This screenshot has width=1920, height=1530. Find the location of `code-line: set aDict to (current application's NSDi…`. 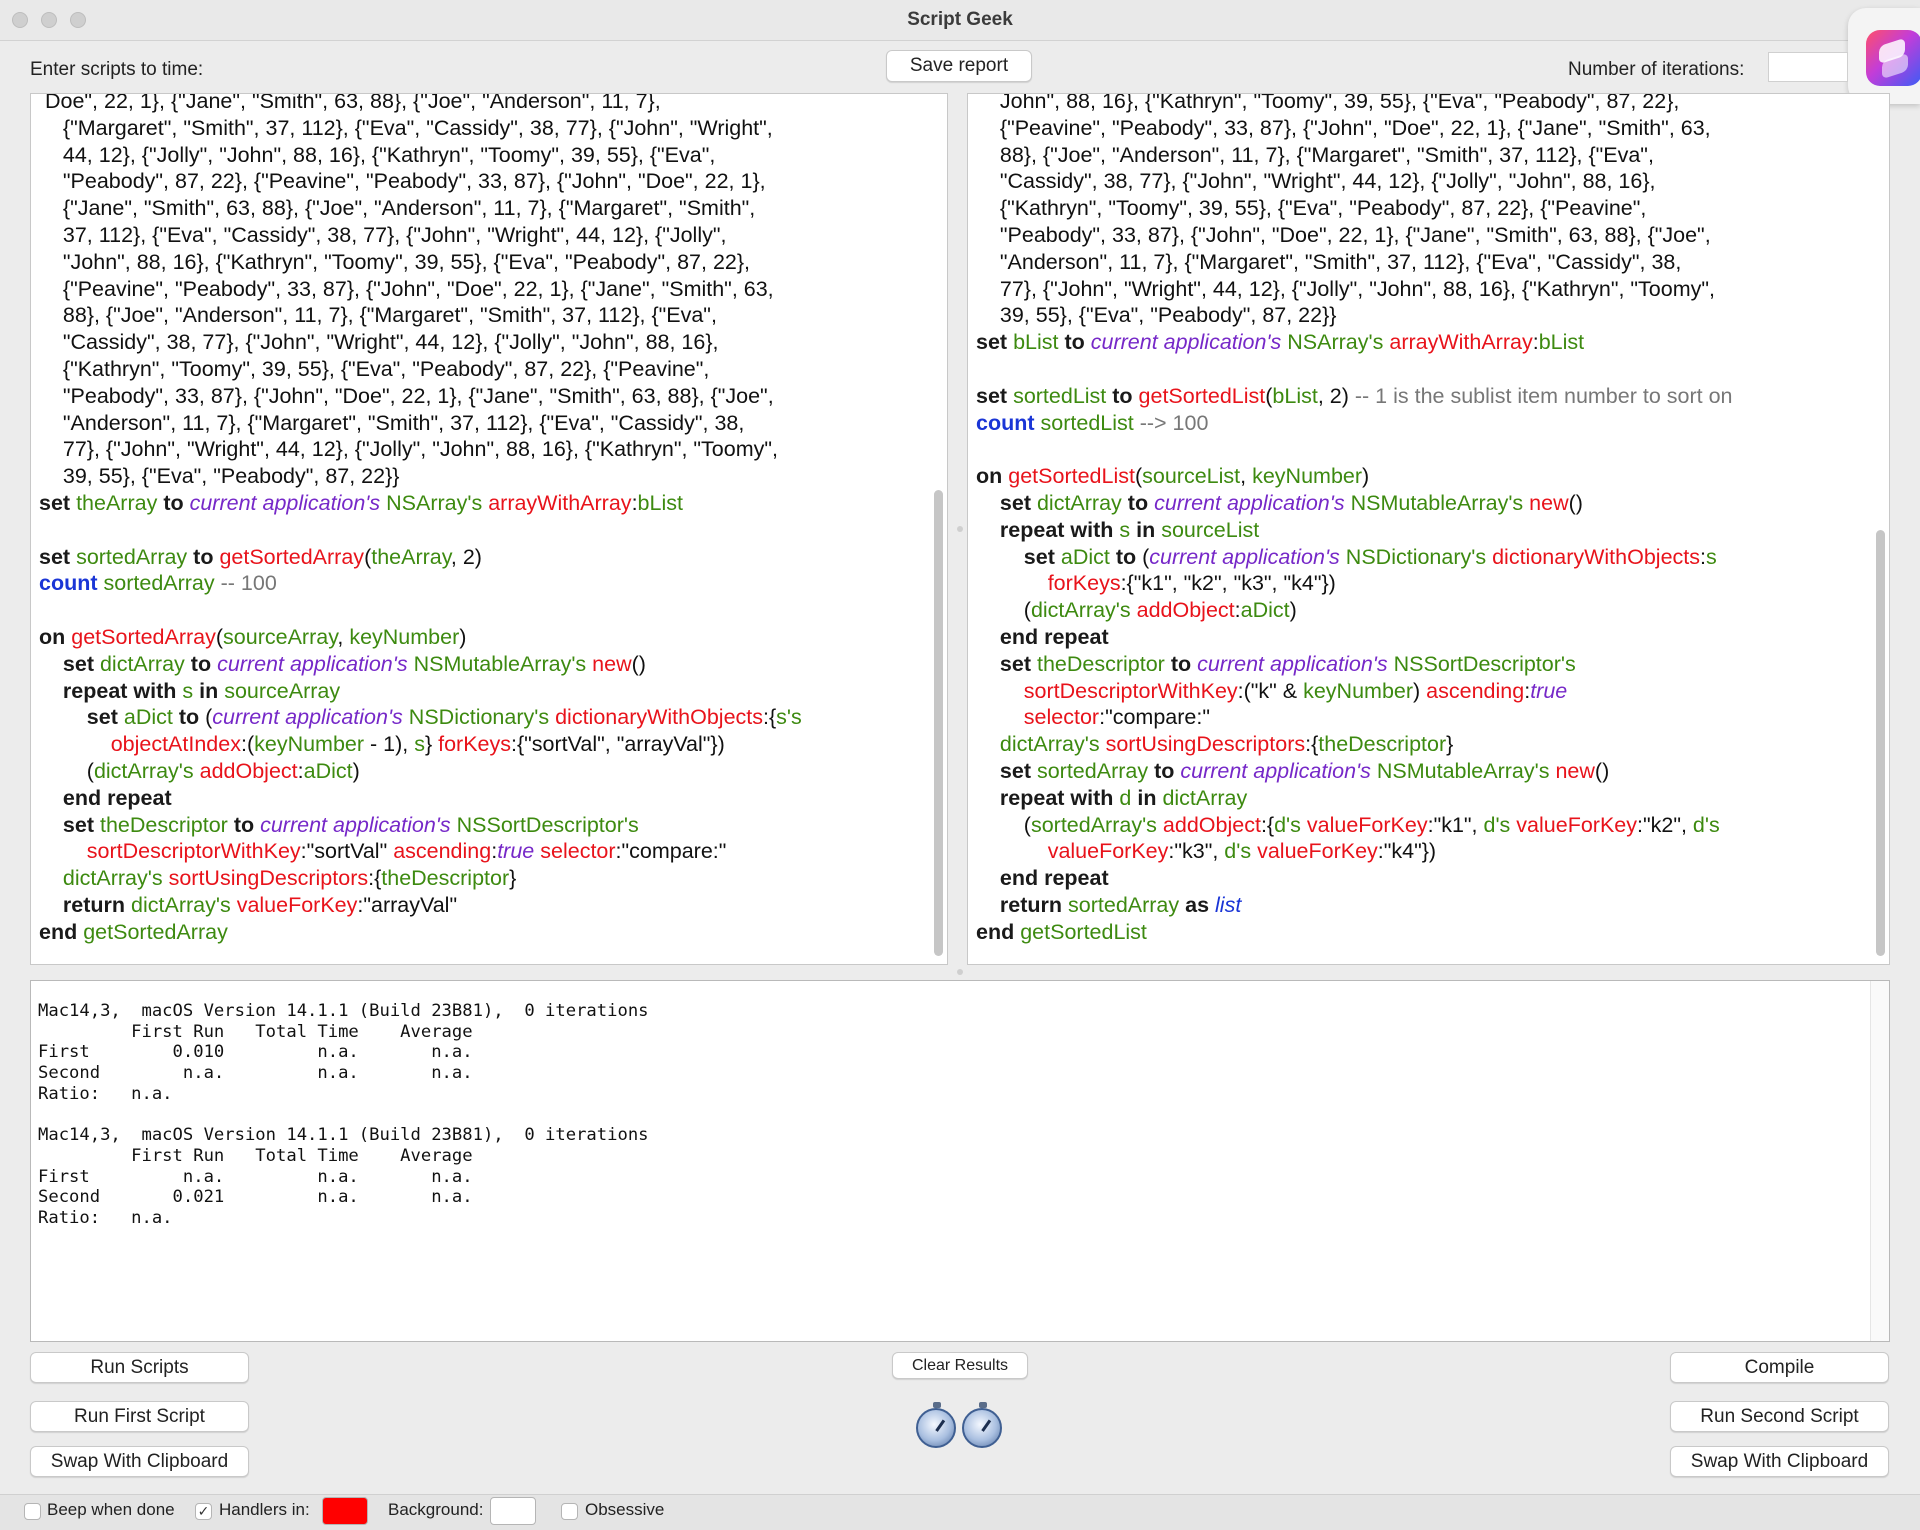

code-line: set aDict to (current application's NSDi… is located at coordinates (482, 717).